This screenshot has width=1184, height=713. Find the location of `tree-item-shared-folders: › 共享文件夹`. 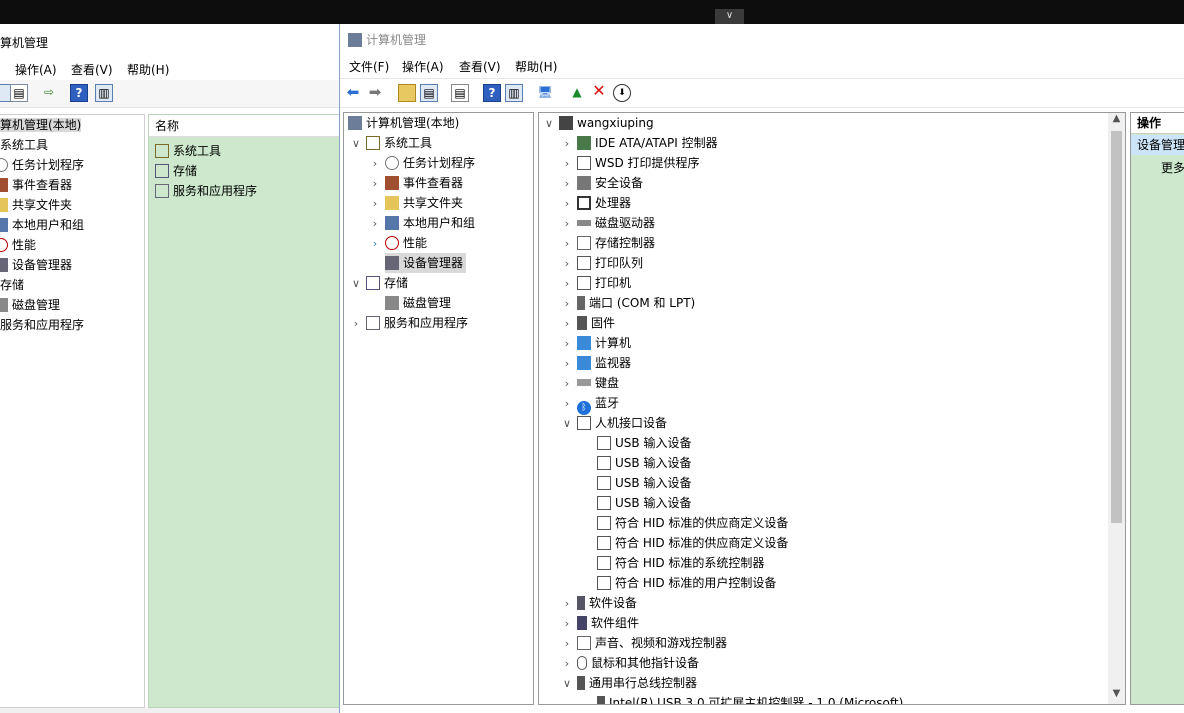

tree-item-shared-folders: › 共享文件夹 is located at coordinates (416, 203).